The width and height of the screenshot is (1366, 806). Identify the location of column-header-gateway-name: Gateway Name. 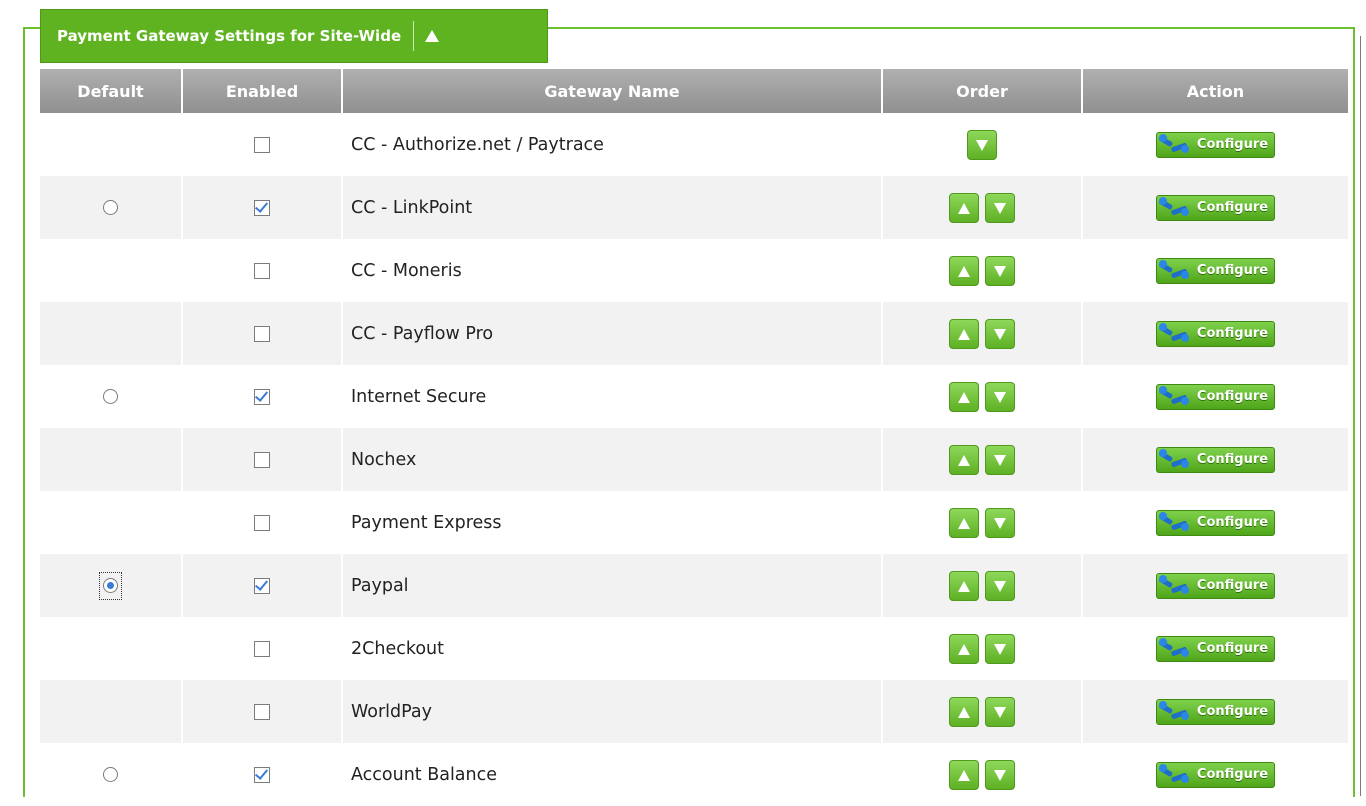
(612, 91).